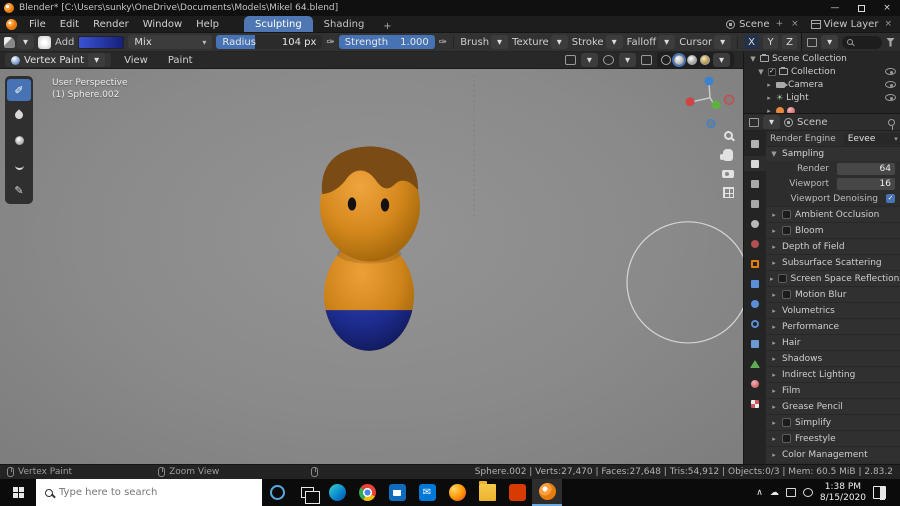  Describe the element at coordinates (755, 323) in the screenshot. I see `tab-physics-properties` at that location.